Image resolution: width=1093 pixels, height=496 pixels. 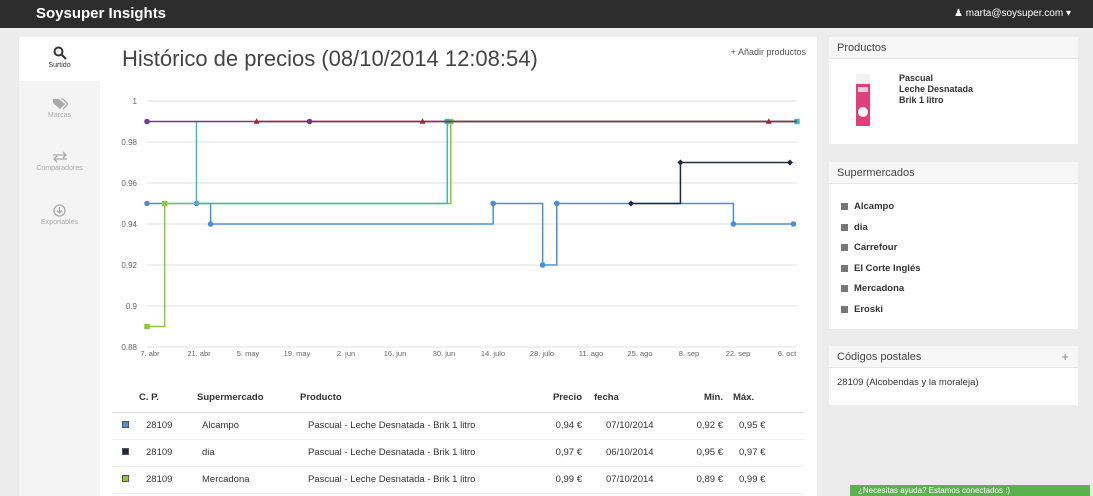 What do you see at coordinates (493, 353) in the screenshot?
I see `x-tick-label: 14. julo` at bounding box center [493, 353].